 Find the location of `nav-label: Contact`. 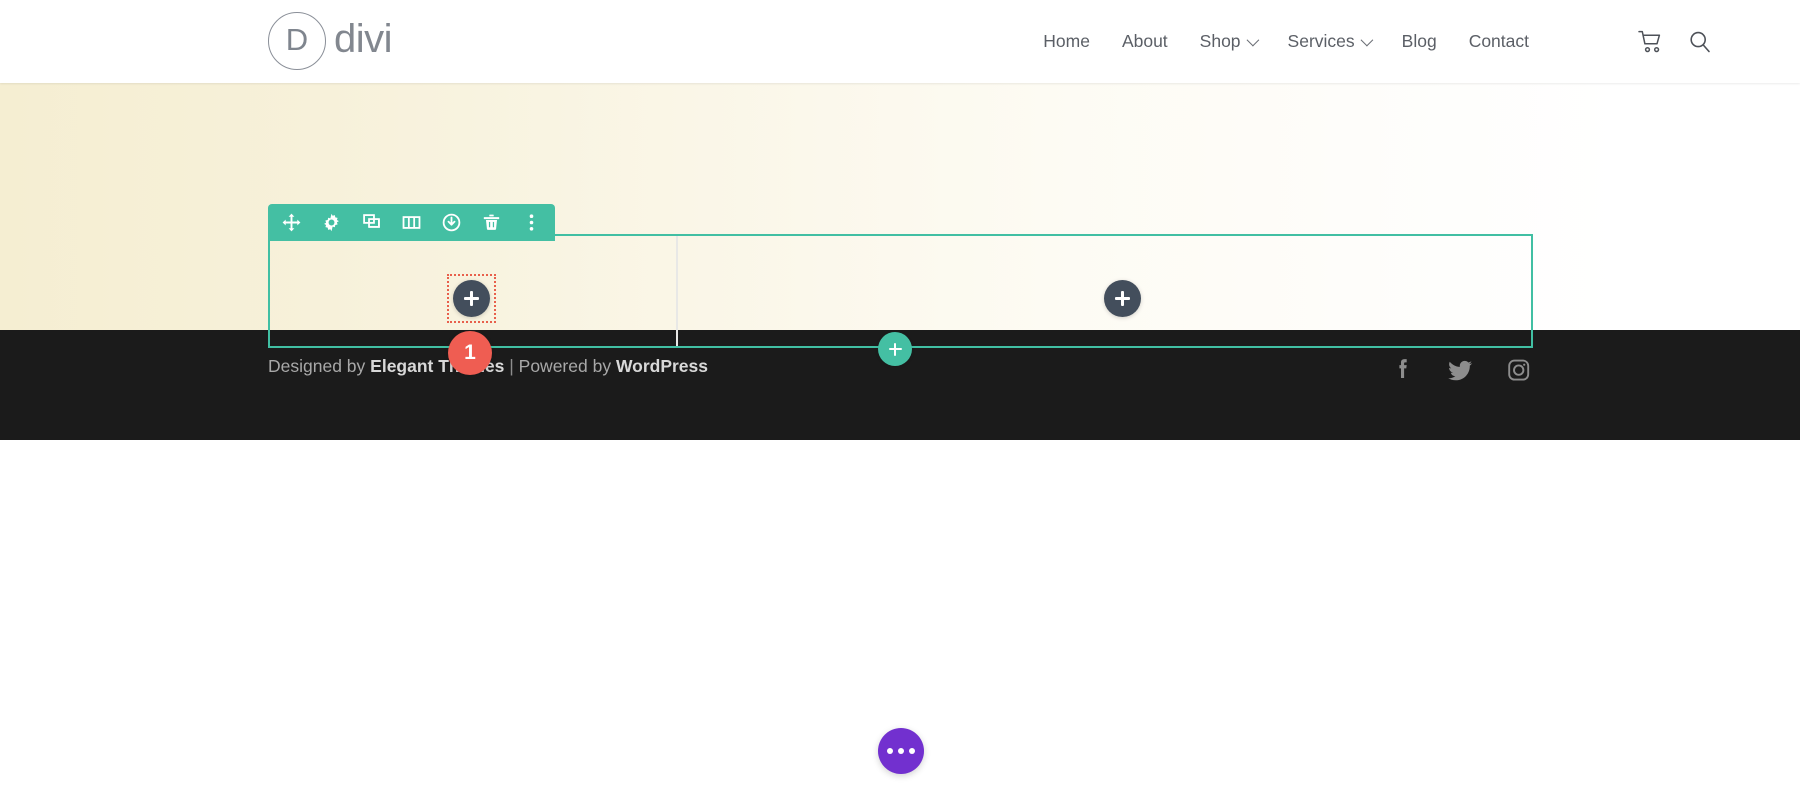

nav-label: Contact is located at coordinates (1498, 41).